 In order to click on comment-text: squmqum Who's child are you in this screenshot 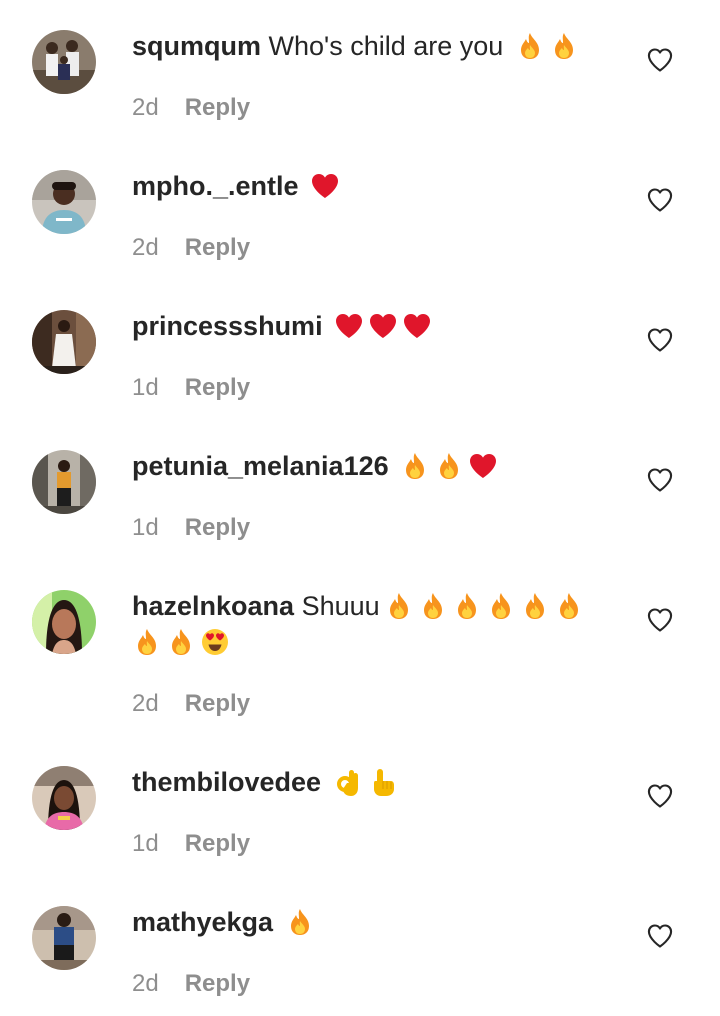, I will do `click(367, 46)`.